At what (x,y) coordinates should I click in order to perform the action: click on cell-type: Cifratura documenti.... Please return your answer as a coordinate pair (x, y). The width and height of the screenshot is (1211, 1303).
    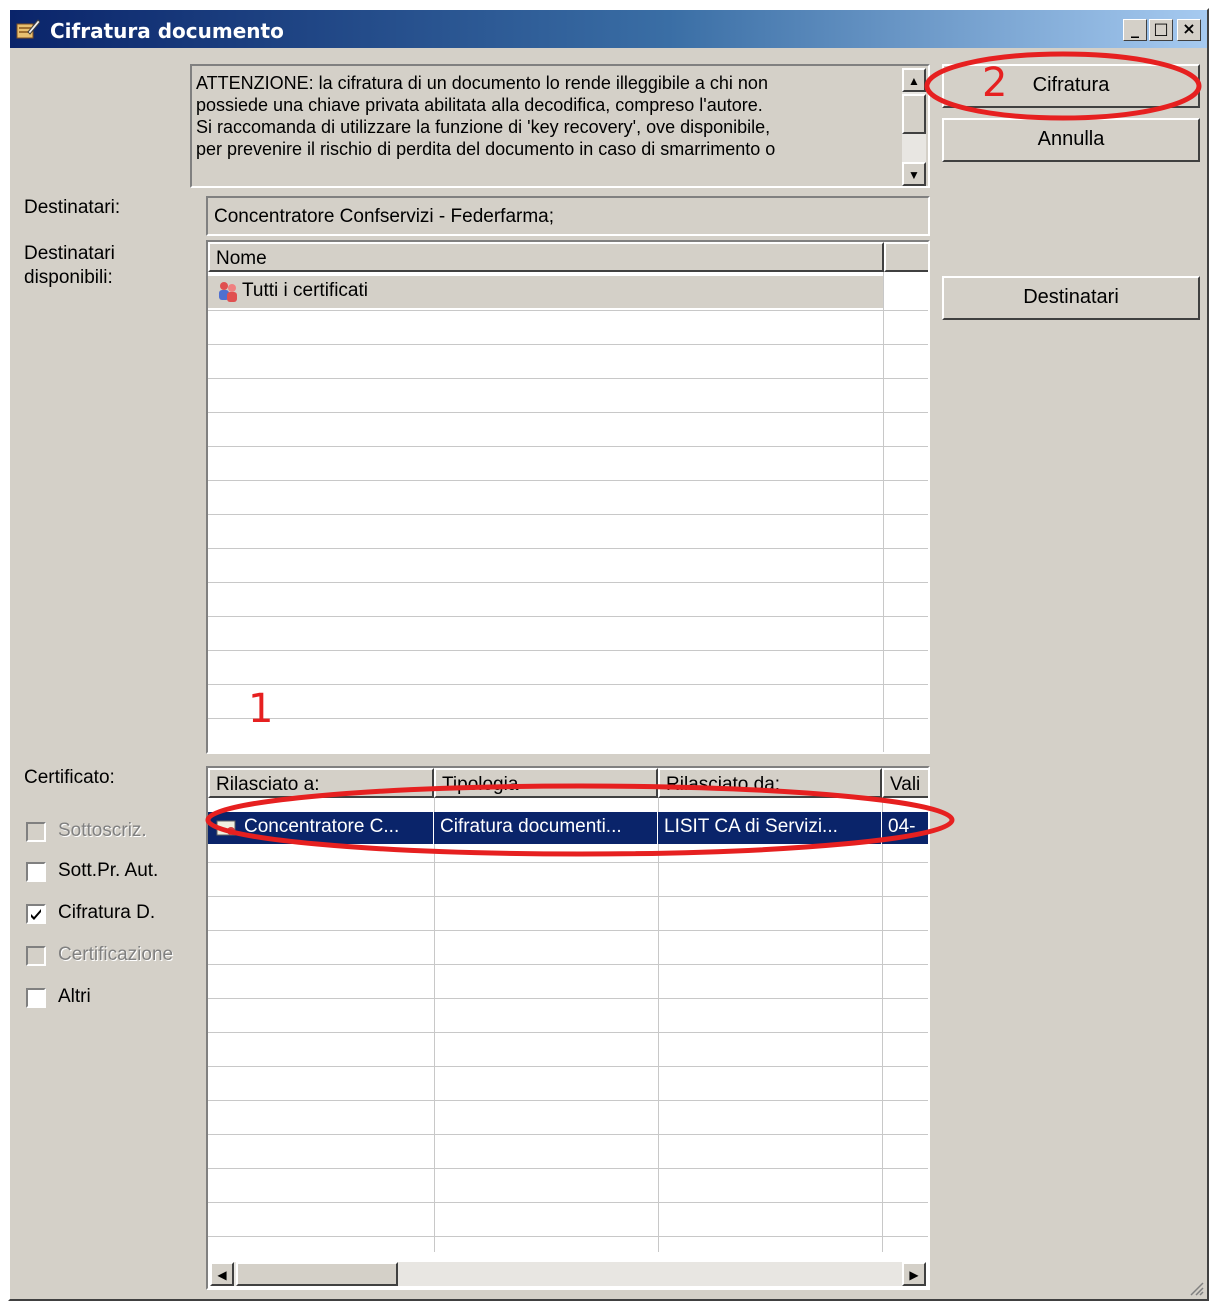
    Looking at the image, I should click on (546, 828).